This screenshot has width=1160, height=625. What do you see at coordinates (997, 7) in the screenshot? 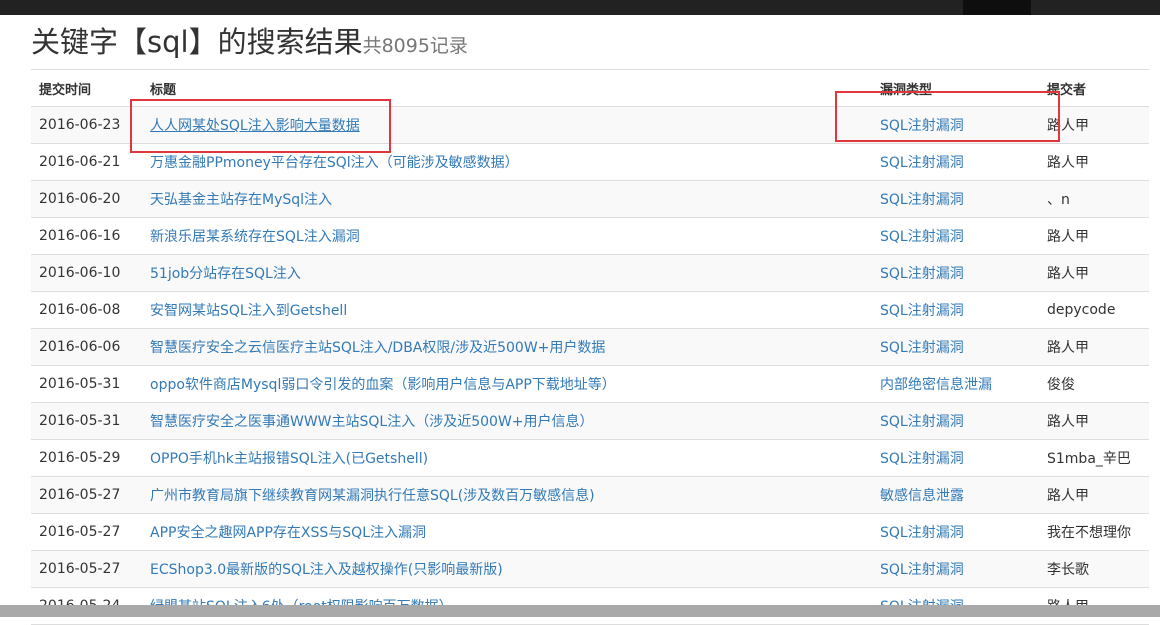
I see `top-nav-active-item` at bounding box center [997, 7].